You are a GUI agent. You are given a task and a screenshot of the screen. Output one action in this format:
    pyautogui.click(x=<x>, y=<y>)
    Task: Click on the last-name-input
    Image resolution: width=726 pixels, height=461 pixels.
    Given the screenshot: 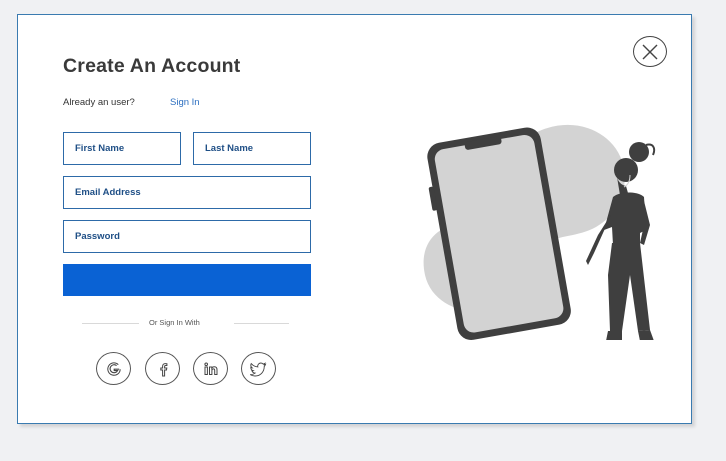 What is the action you would take?
    pyautogui.click(x=252, y=148)
    